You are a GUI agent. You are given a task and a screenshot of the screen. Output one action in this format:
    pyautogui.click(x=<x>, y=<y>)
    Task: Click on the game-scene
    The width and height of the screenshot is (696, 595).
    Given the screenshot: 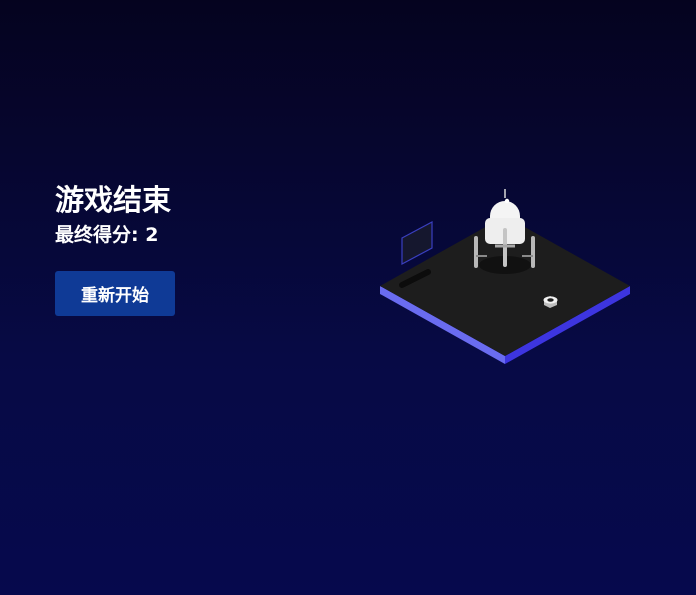 What is the action you would take?
    pyautogui.click(x=505, y=280)
    